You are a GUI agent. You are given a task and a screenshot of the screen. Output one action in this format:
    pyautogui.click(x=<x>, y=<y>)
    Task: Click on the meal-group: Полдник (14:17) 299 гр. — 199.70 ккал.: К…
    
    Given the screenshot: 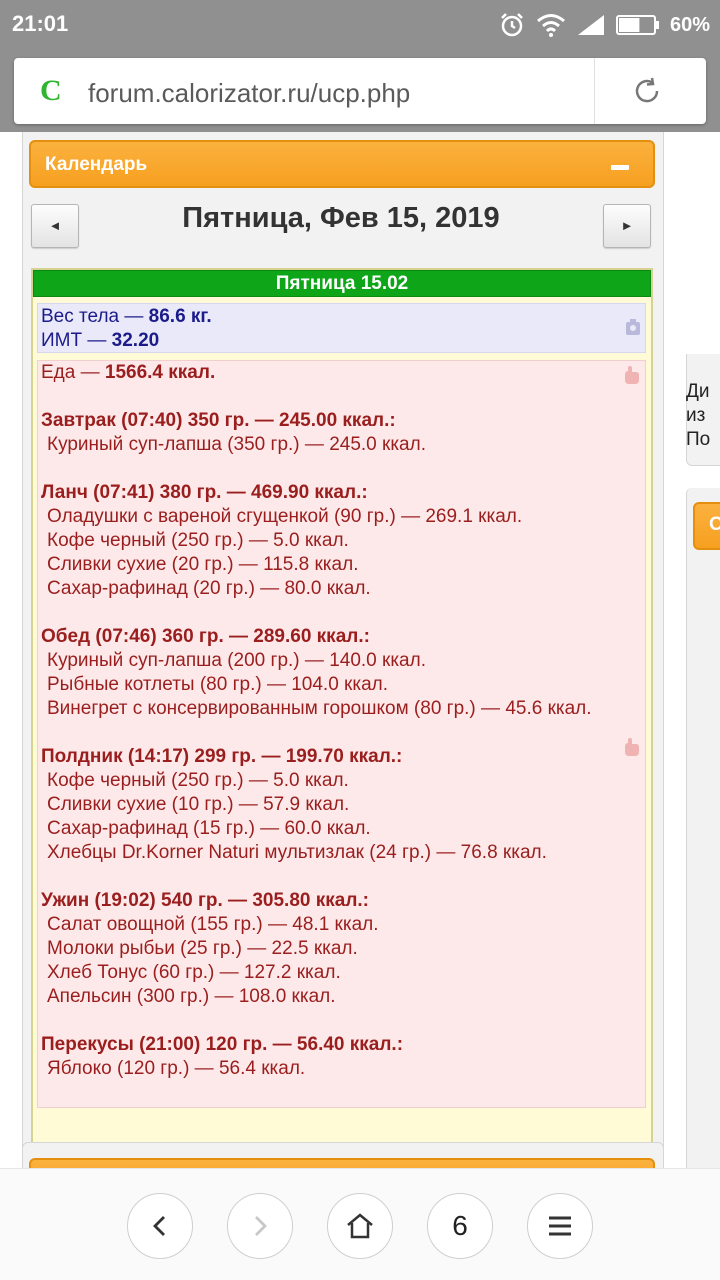 What is the action you would take?
    pyautogui.click(x=341, y=805)
    